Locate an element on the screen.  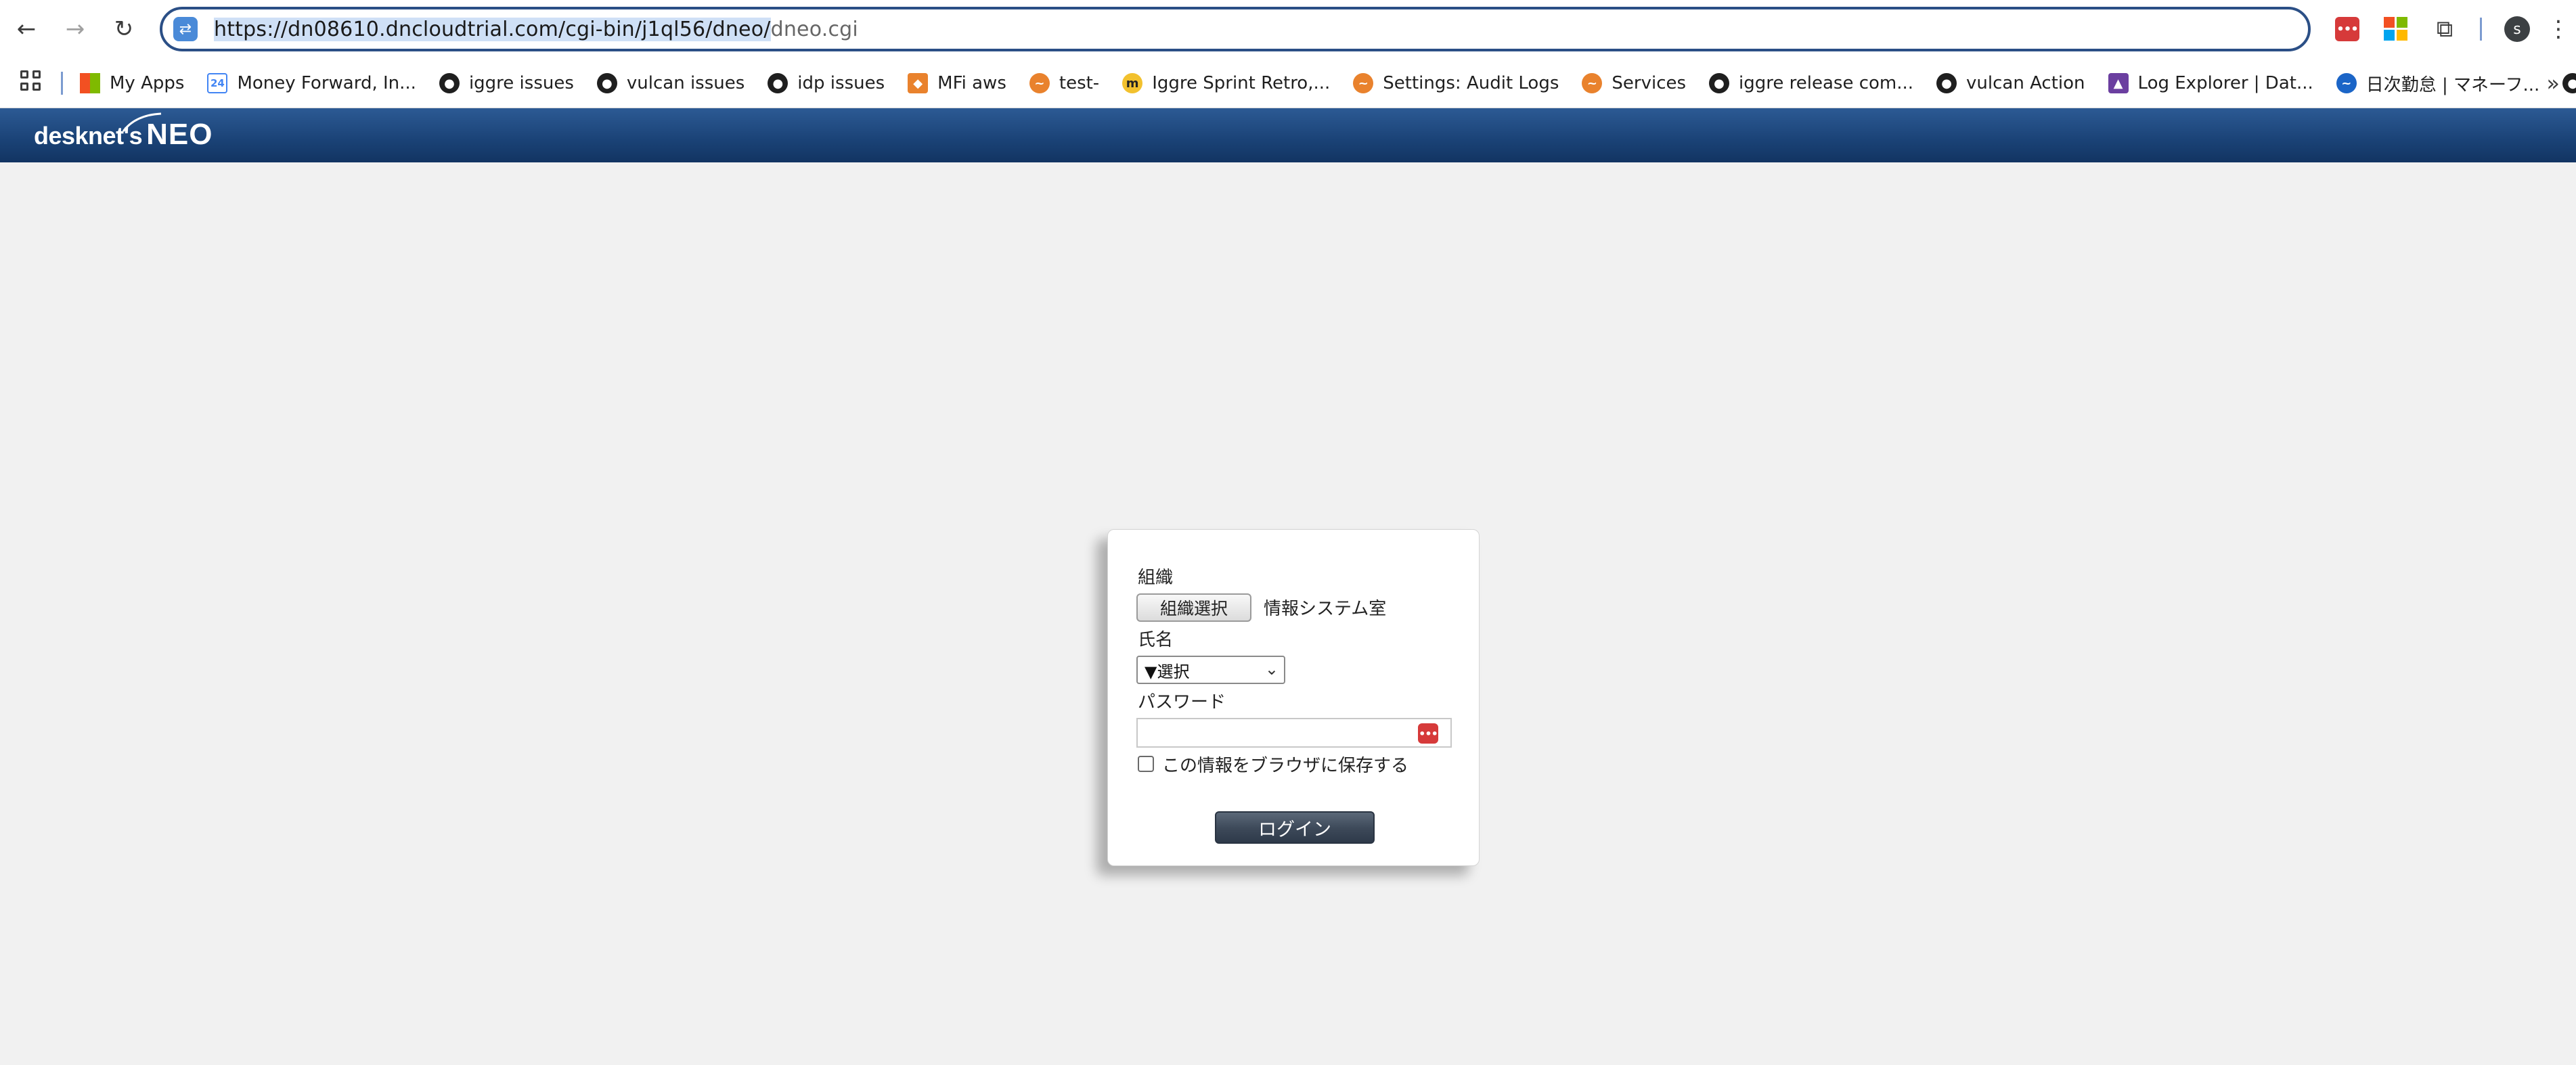
password-manager-icon: ••• is located at coordinates (1428, 734).